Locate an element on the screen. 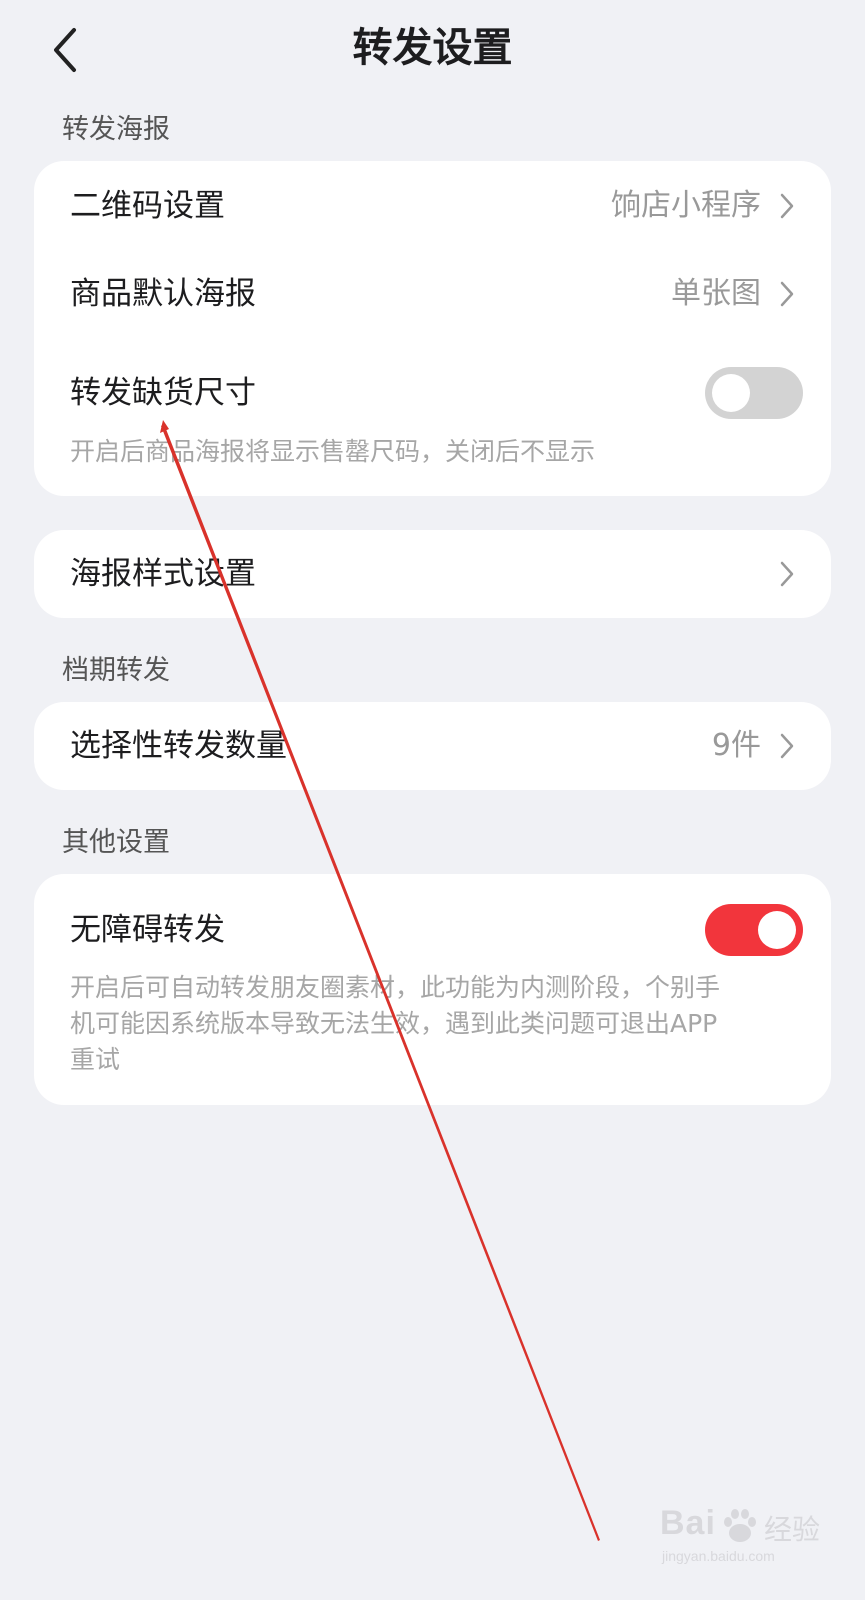  qrcode-settings-label: 二维码设置 is located at coordinates (147, 206).